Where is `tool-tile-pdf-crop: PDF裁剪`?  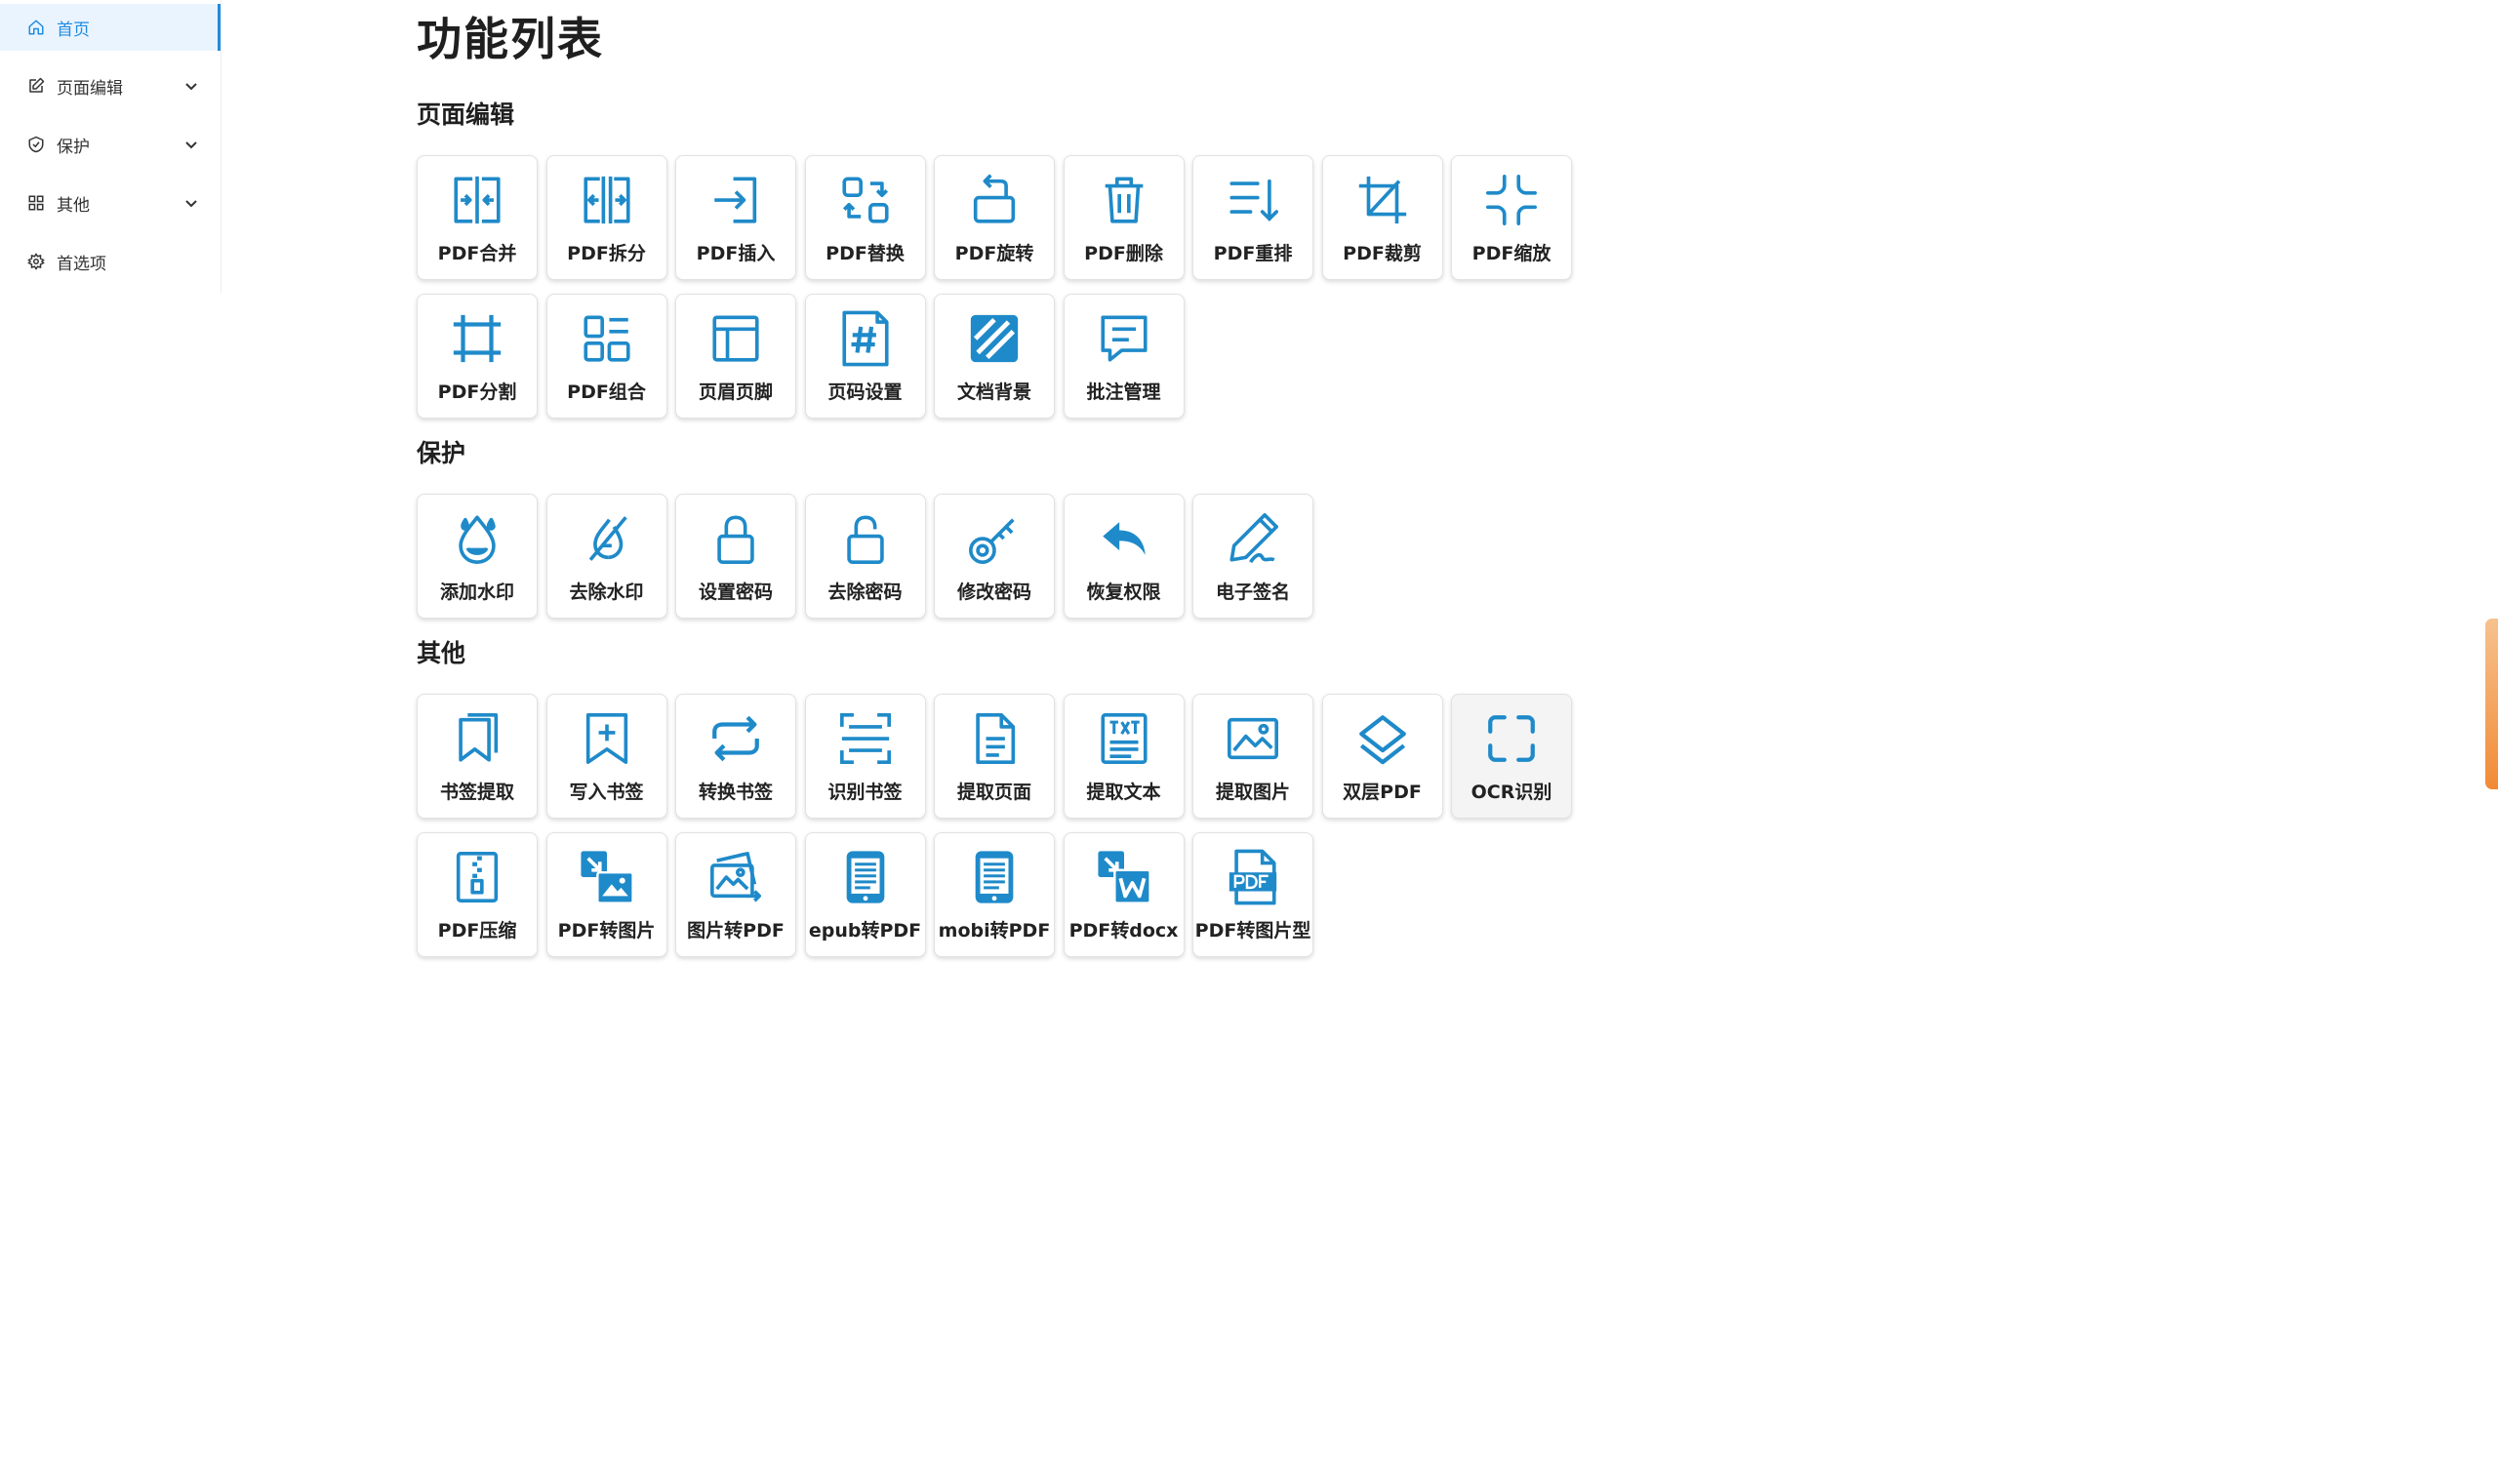 tool-tile-pdf-crop: PDF裁剪 is located at coordinates (1382, 217).